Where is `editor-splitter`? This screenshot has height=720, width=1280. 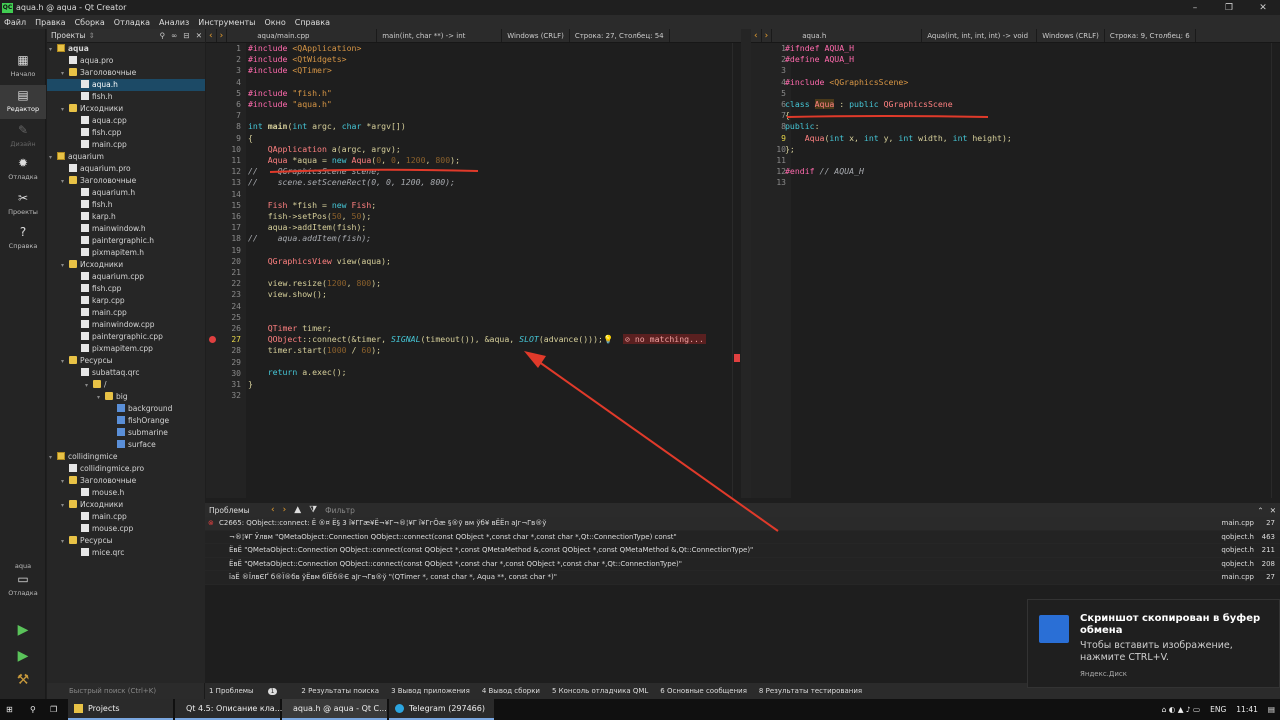 editor-splitter is located at coordinates (746, 263).